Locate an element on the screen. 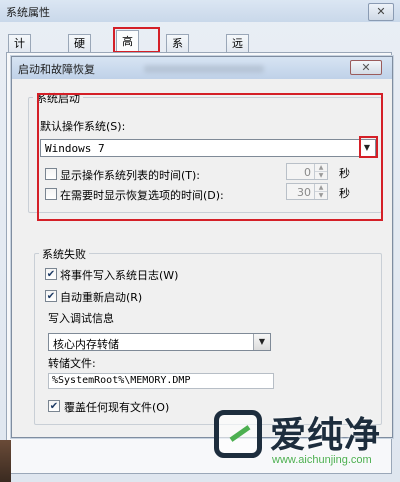 The width and height of the screenshot is (400, 482). dropdown-arrow-icon: ▼ is located at coordinates (261, 342).